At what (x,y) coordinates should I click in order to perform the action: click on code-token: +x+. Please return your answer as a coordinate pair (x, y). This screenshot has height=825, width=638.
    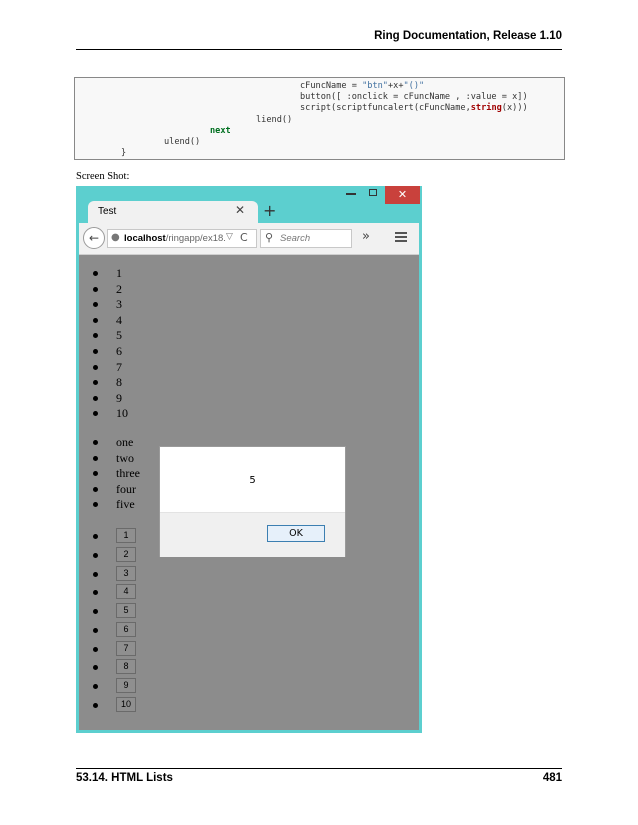
    Looking at the image, I should click on (395, 86).